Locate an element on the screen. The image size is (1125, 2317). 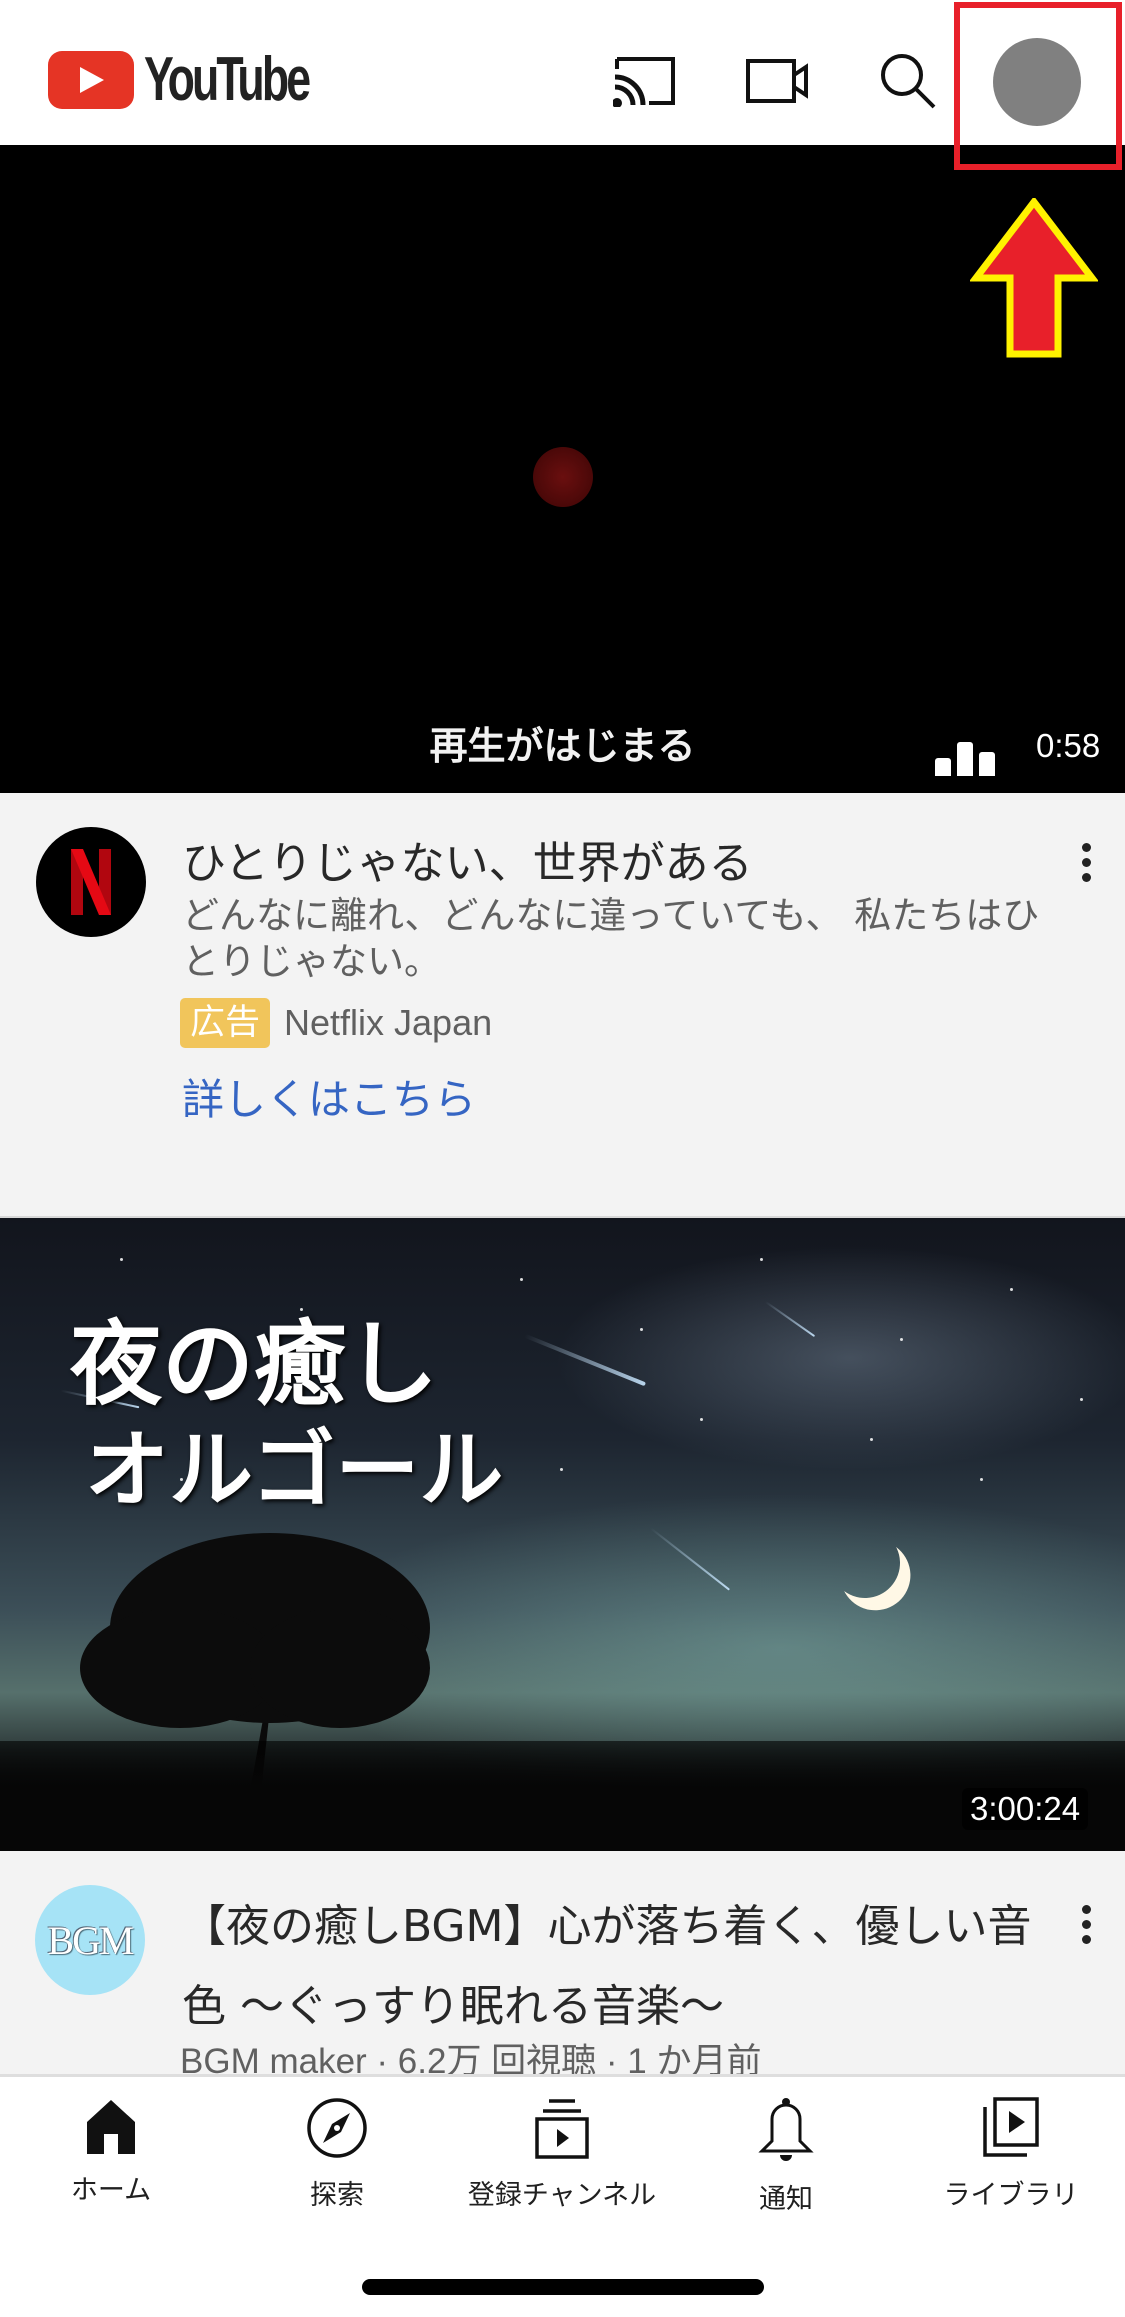
ad-duration-badge: 0:58 is located at coordinates (1068, 746).